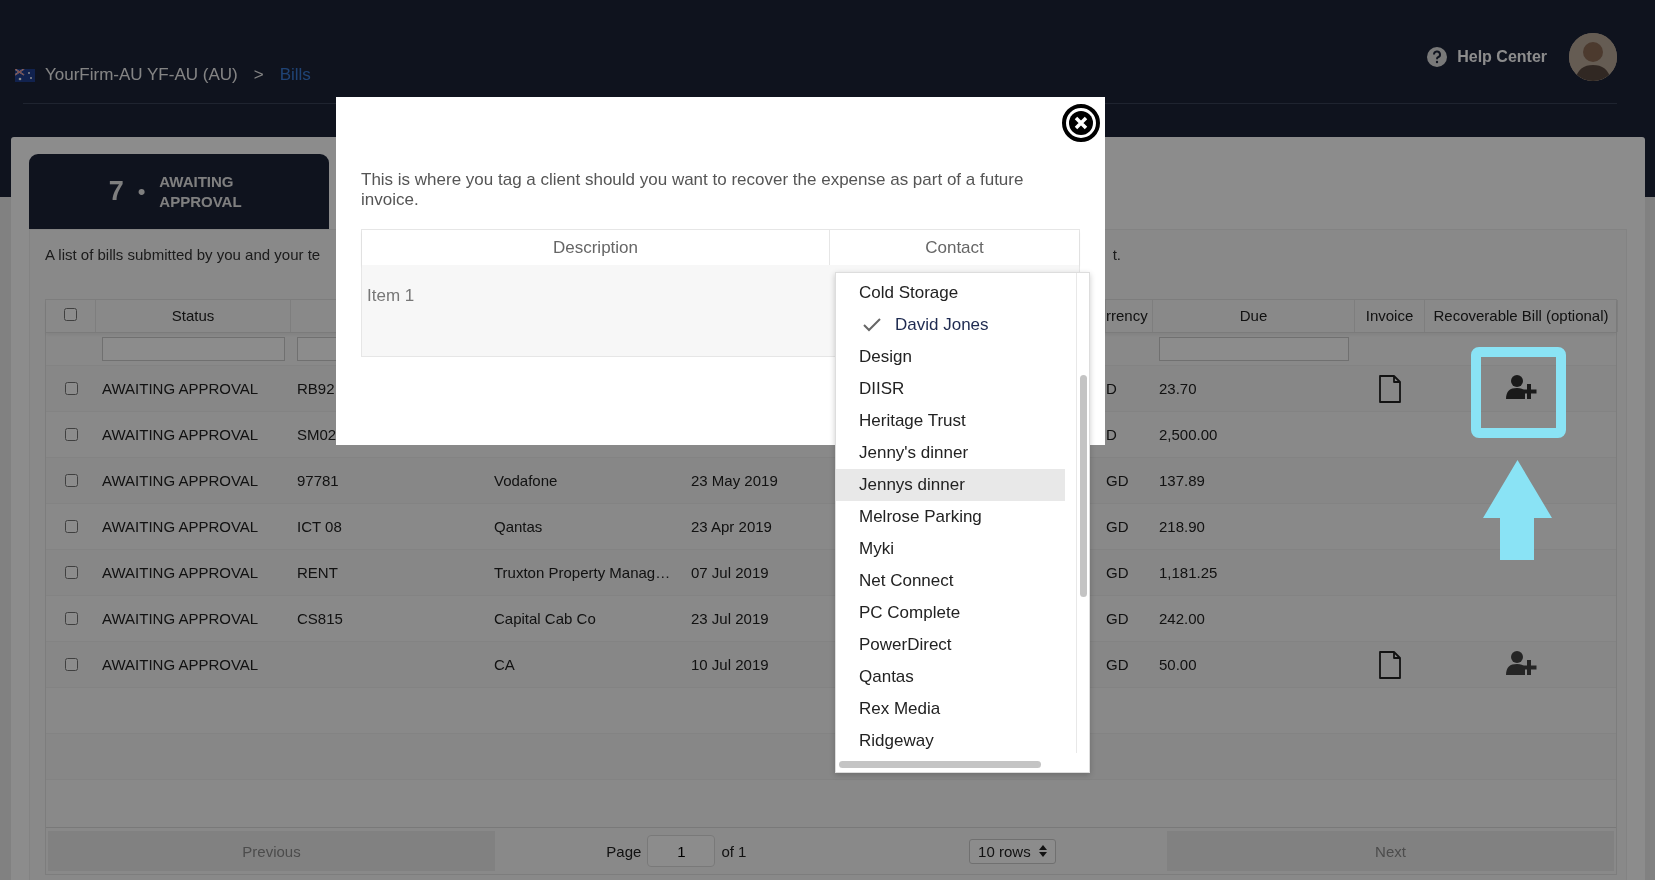  What do you see at coordinates (25, 75) in the screenshot?
I see `flag-icon` at bounding box center [25, 75].